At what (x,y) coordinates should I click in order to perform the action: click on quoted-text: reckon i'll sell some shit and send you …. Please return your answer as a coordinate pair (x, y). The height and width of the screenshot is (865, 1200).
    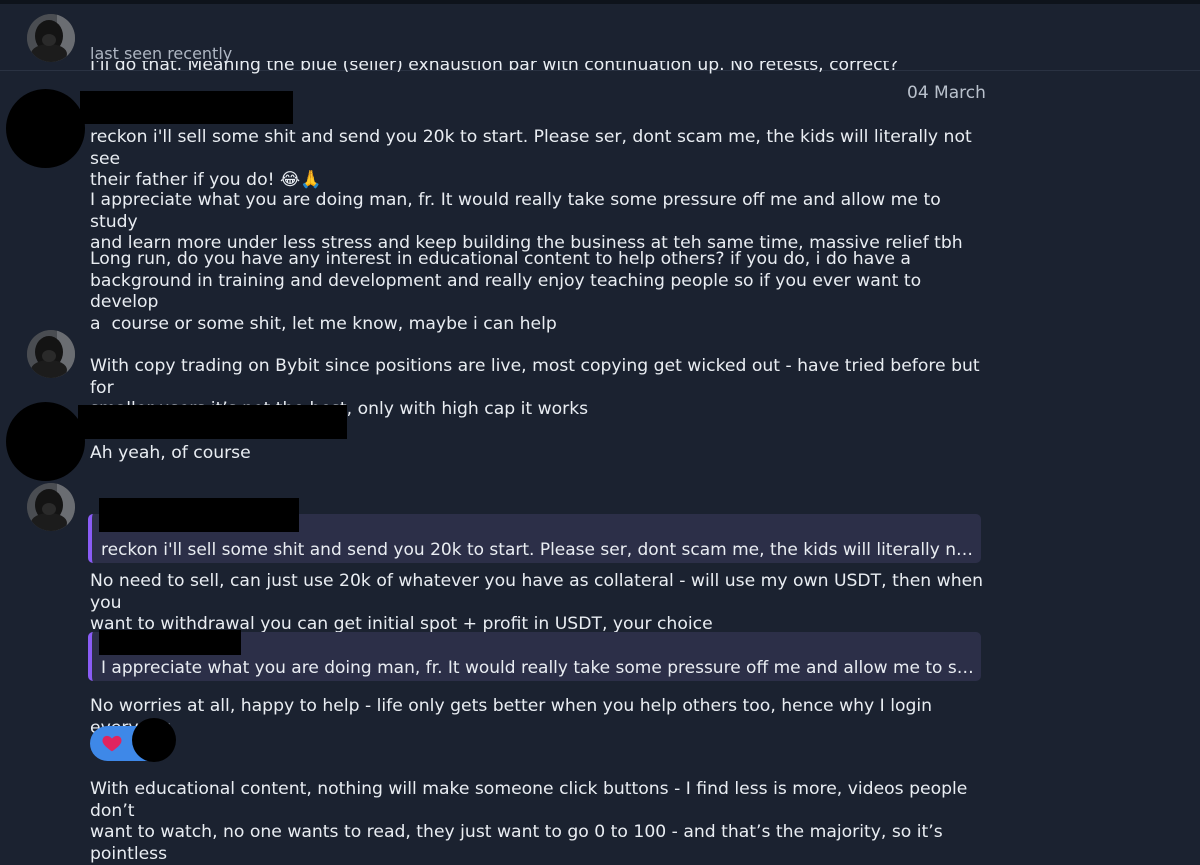
    Looking at the image, I should click on (538, 550).